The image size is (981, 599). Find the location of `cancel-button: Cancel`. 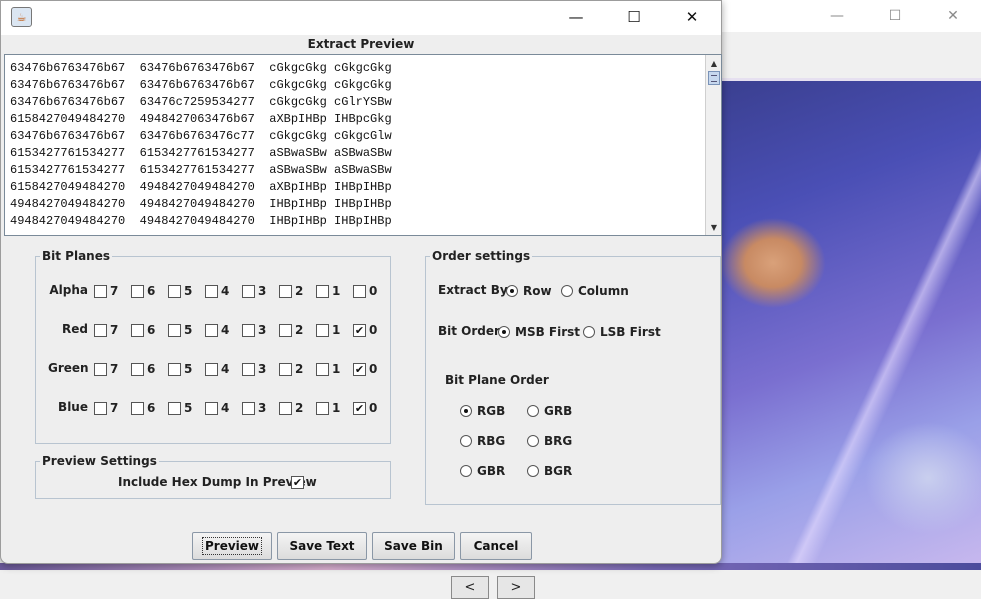

cancel-button: Cancel is located at coordinates (496, 546).